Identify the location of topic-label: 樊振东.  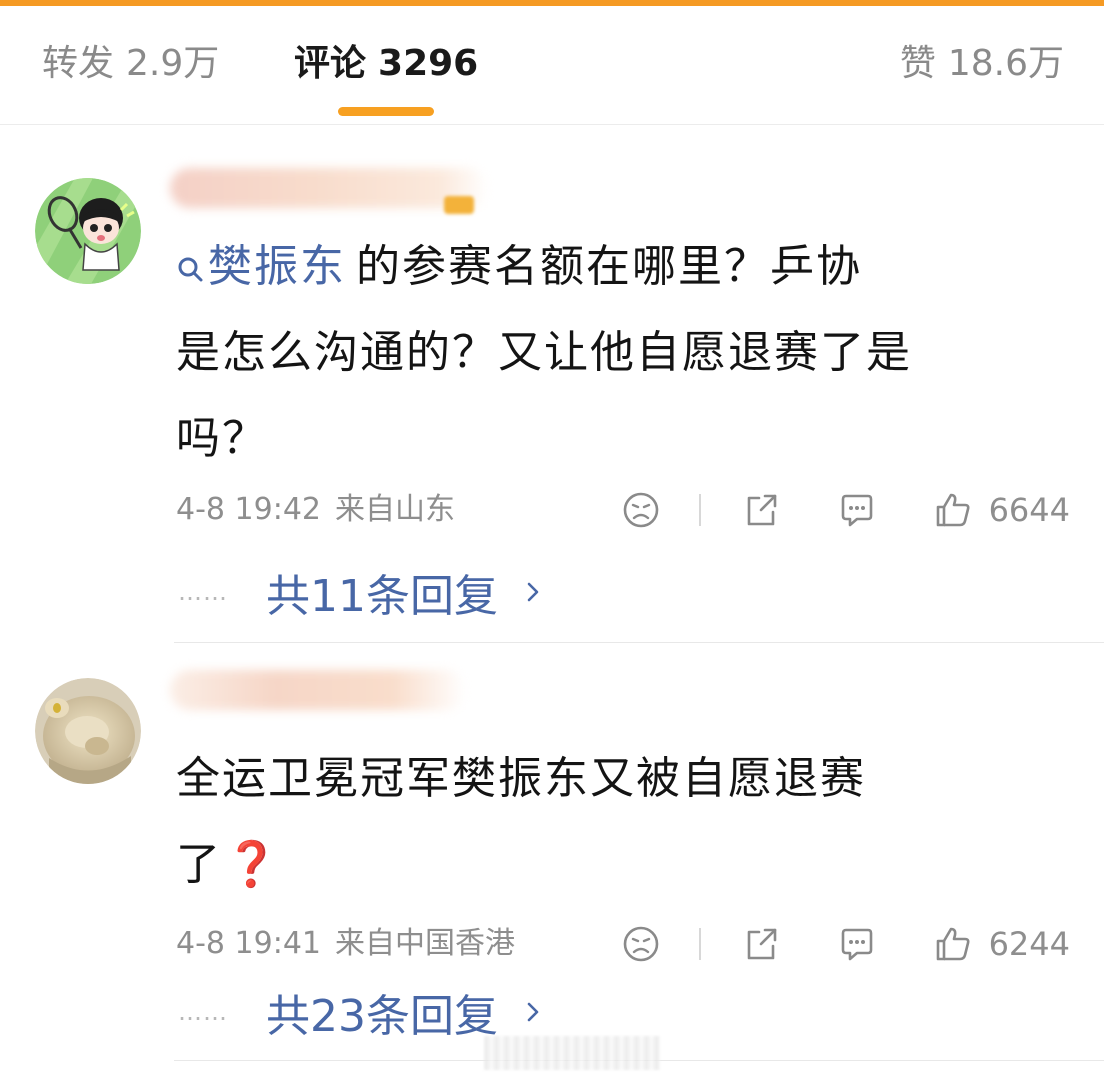
(277, 266).